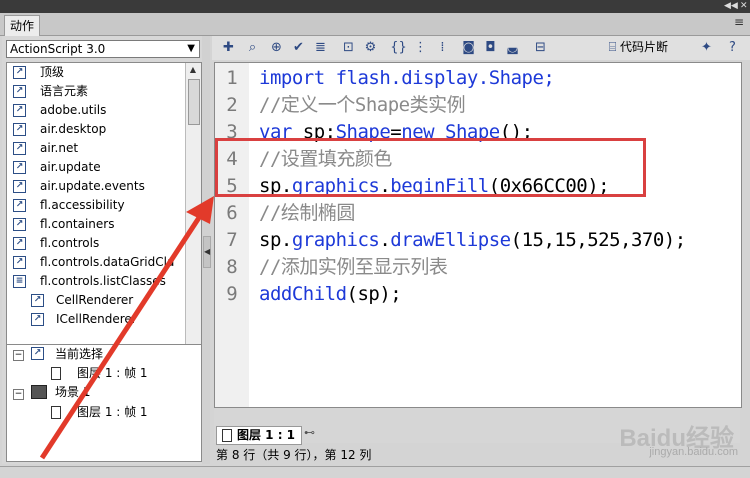 The image size is (750, 478). Describe the element at coordinates (123, 334) in the screenshot. I see `annotation-arrow-shaft` at that location.